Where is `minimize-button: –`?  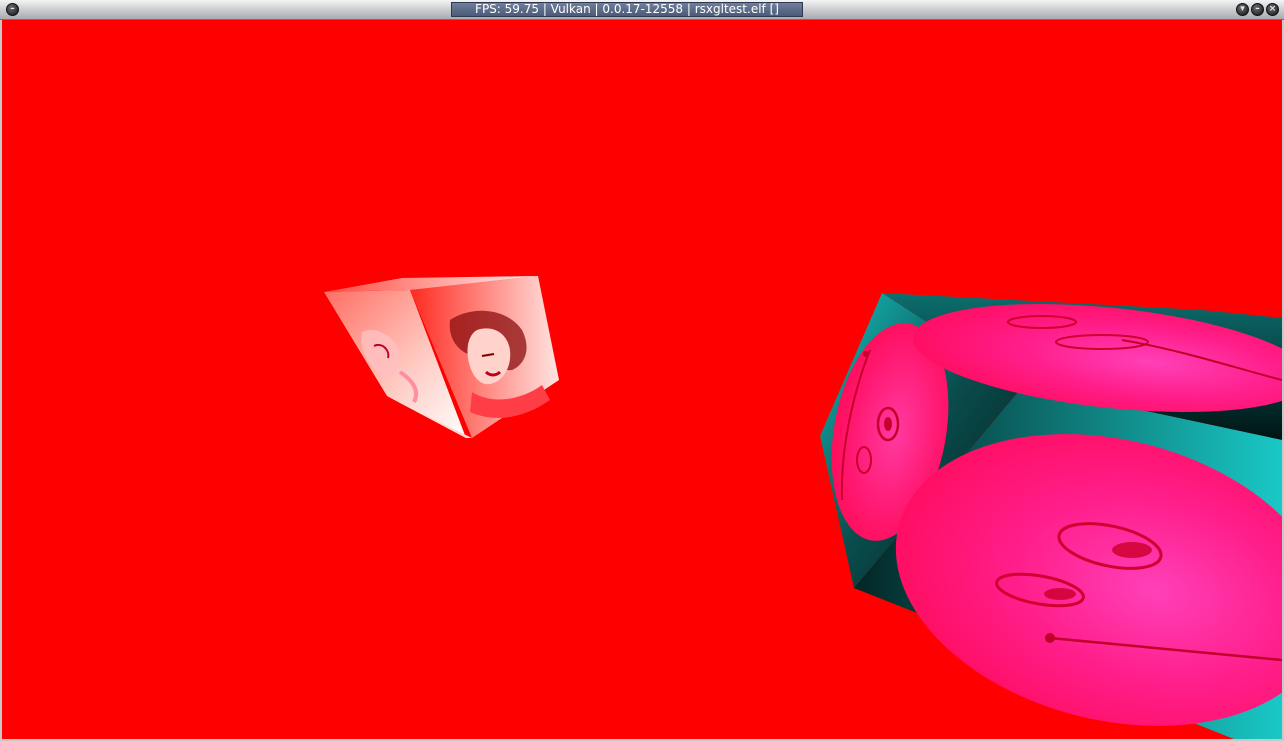
minimize-button: – is located at coordinates (1257, 9).